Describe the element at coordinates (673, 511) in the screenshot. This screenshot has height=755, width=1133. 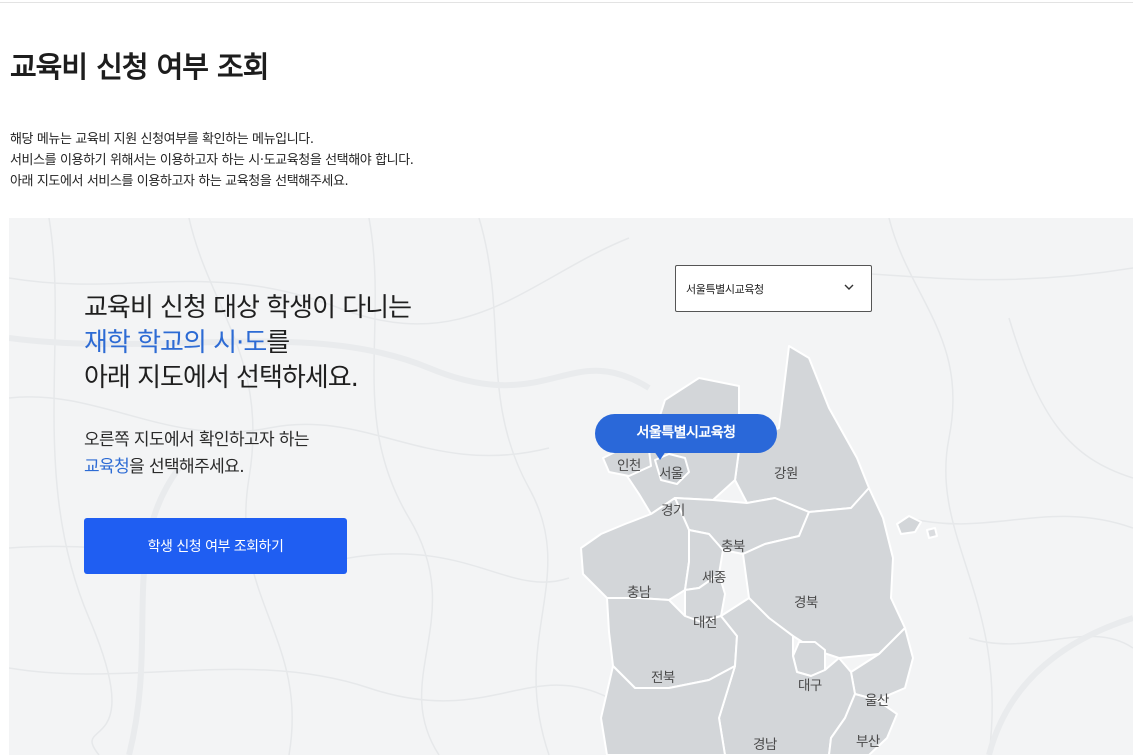
I see `region-label-gyeonggi: 경기` at that location.